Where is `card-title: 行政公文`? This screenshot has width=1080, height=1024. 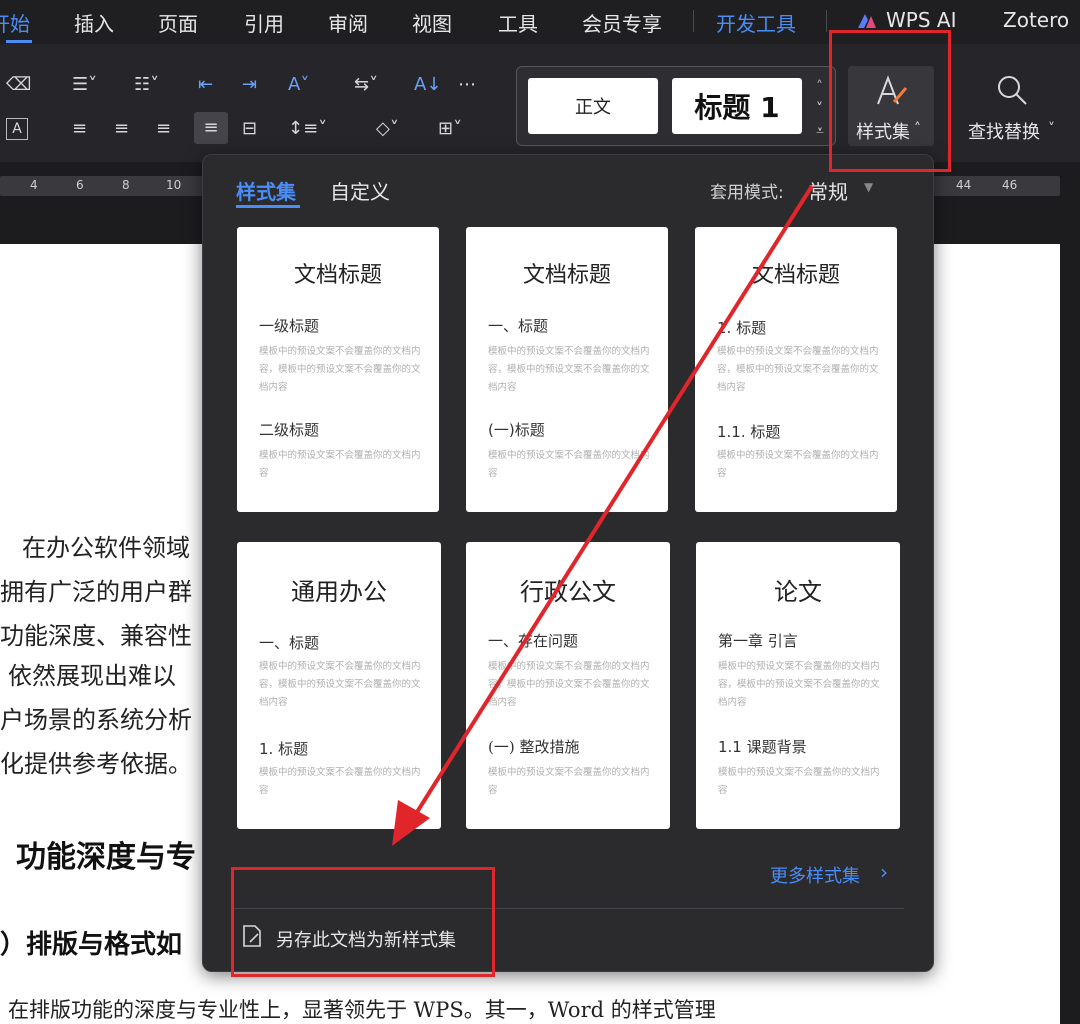 card-title: 行政公文 is located at coordinates (568, 592).